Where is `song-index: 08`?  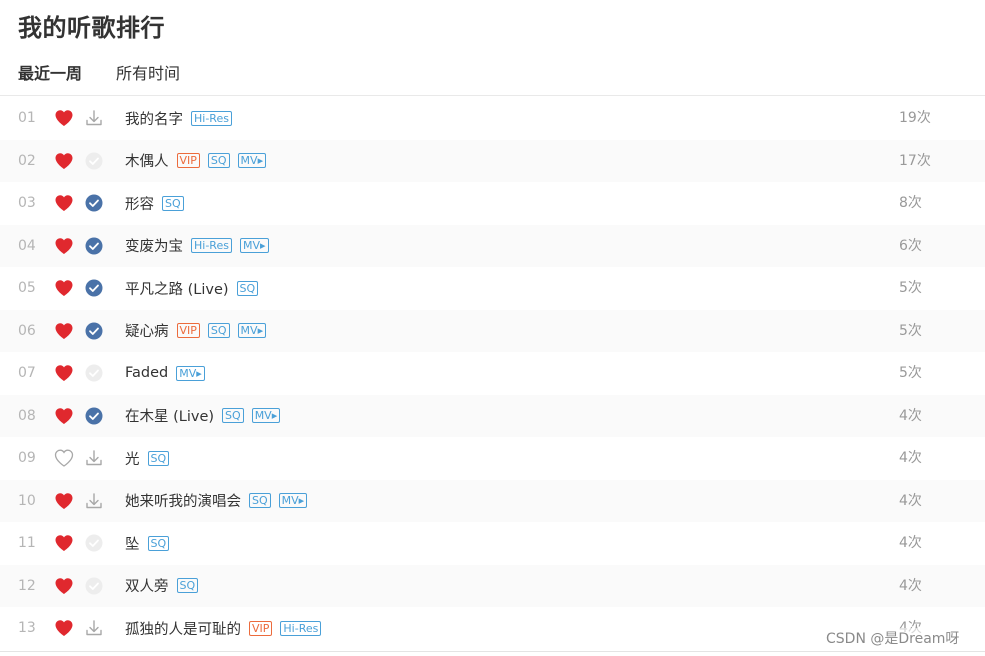 song-index: 08 is located at coordinates (27, 415).